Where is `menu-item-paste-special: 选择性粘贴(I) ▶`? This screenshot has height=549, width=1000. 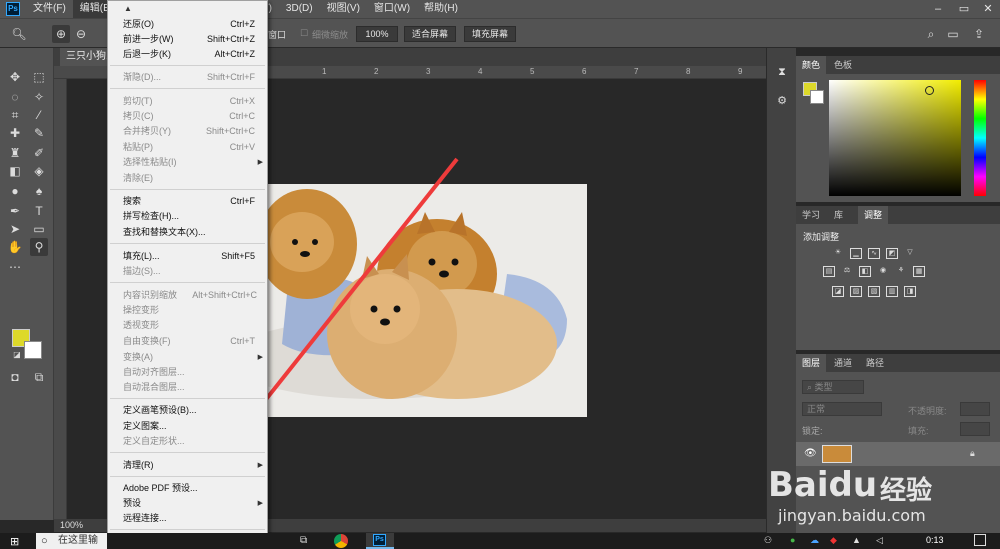 menu-item-paste-special: 选择性粘贴(I) ▶ is located at coordinates (187, 162).